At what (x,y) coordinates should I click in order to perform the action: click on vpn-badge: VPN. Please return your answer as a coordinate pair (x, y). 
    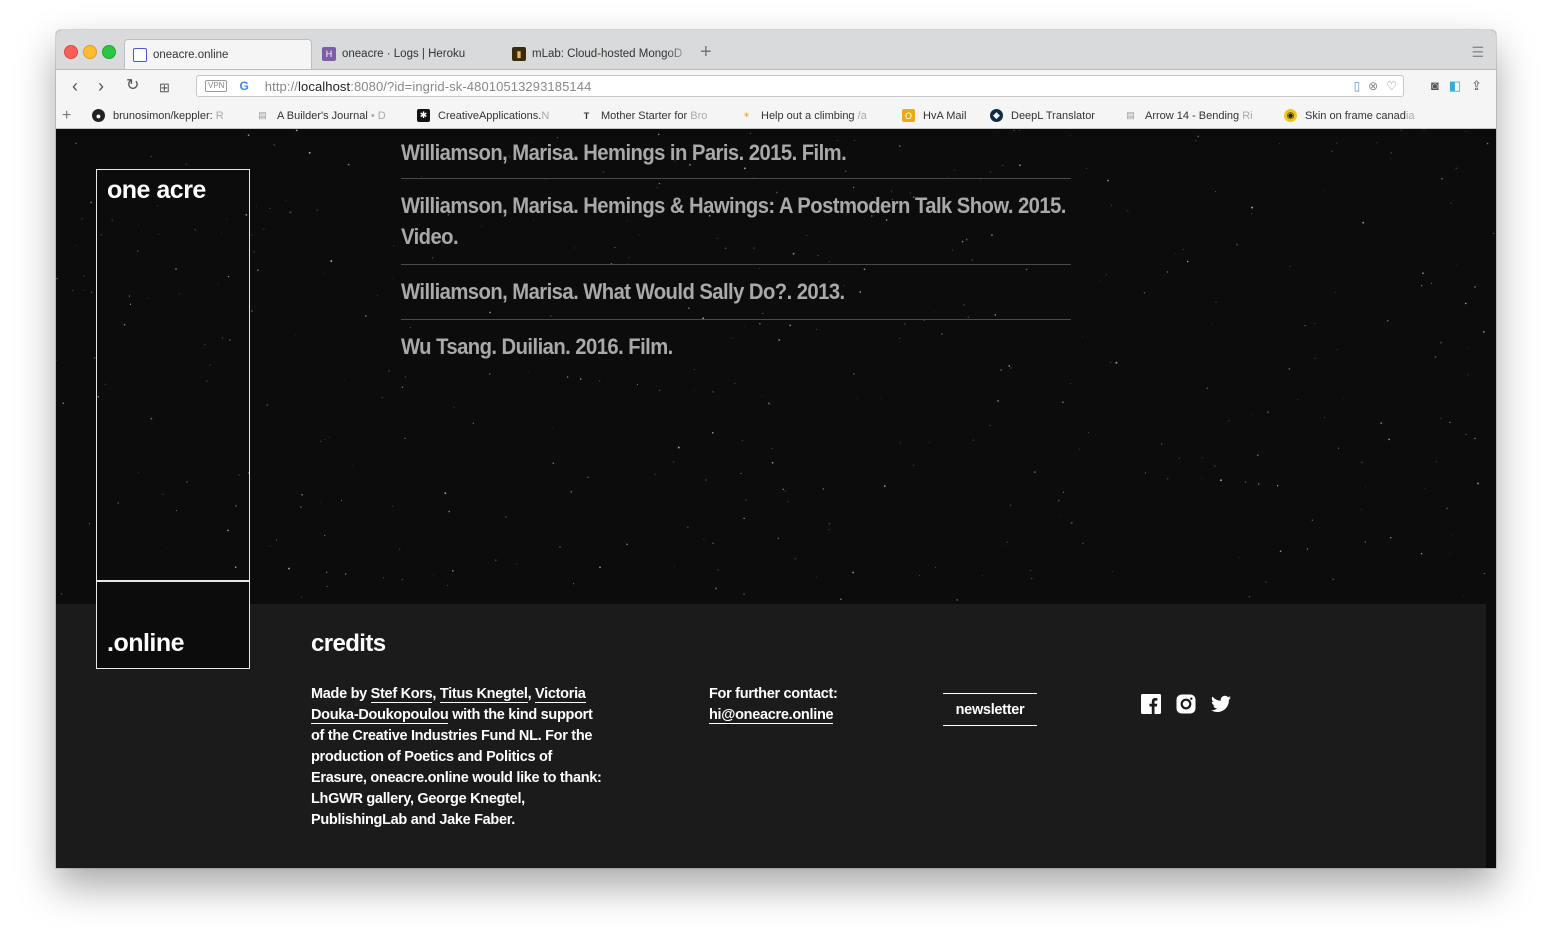
    Looking at the image, I should click on (216, 86).